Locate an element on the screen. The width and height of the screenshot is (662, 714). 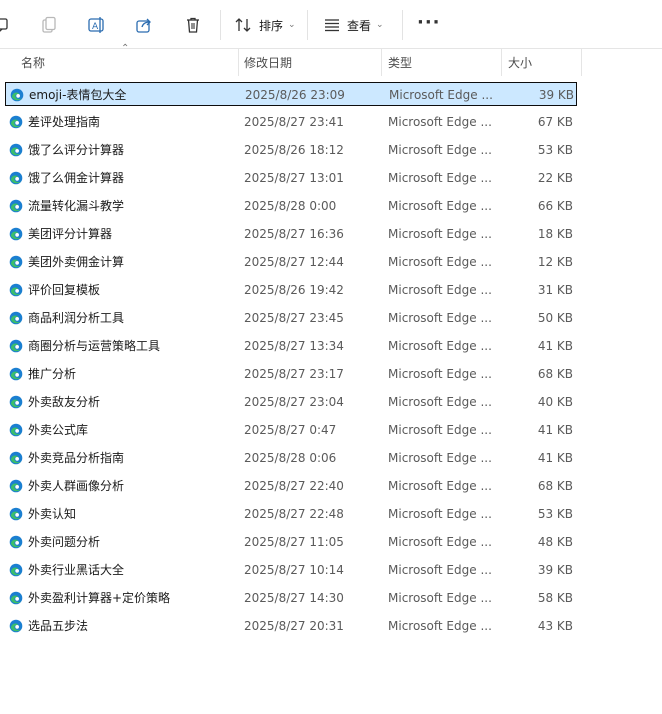
file-name: emoji-表情包大全 is located at coordinates (78, 95).